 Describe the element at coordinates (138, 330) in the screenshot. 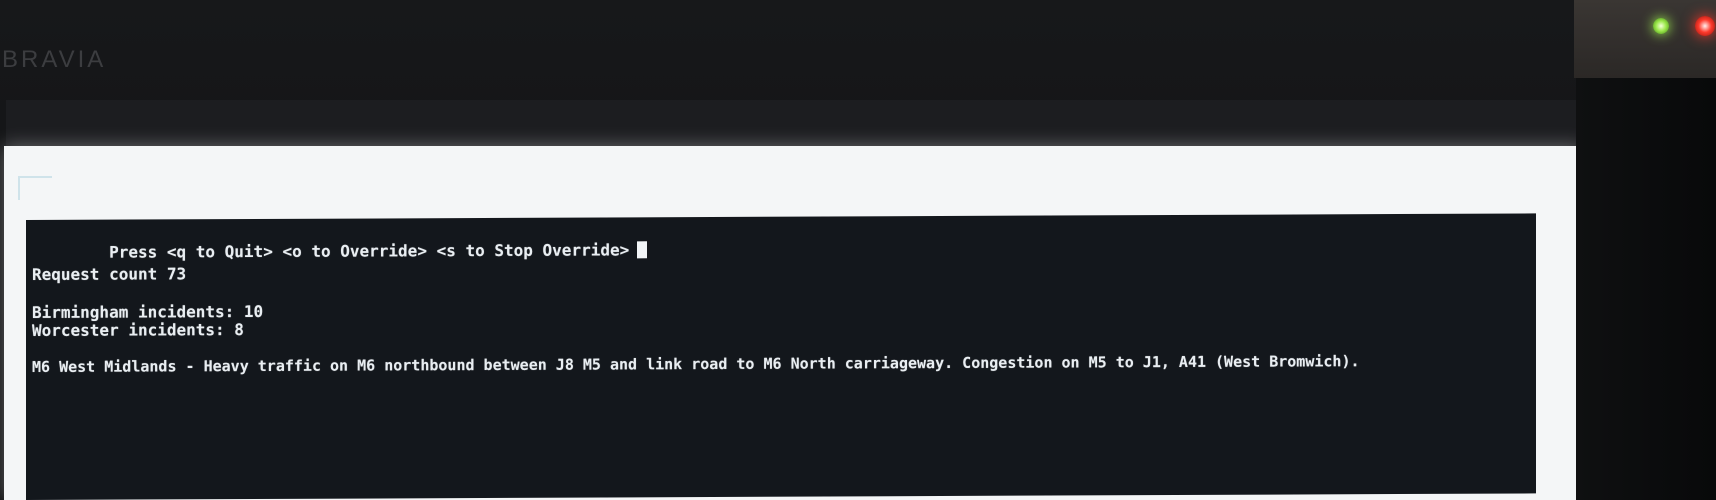

I see `worcester-incidents-line: Worcester incidents: 8` at that location.